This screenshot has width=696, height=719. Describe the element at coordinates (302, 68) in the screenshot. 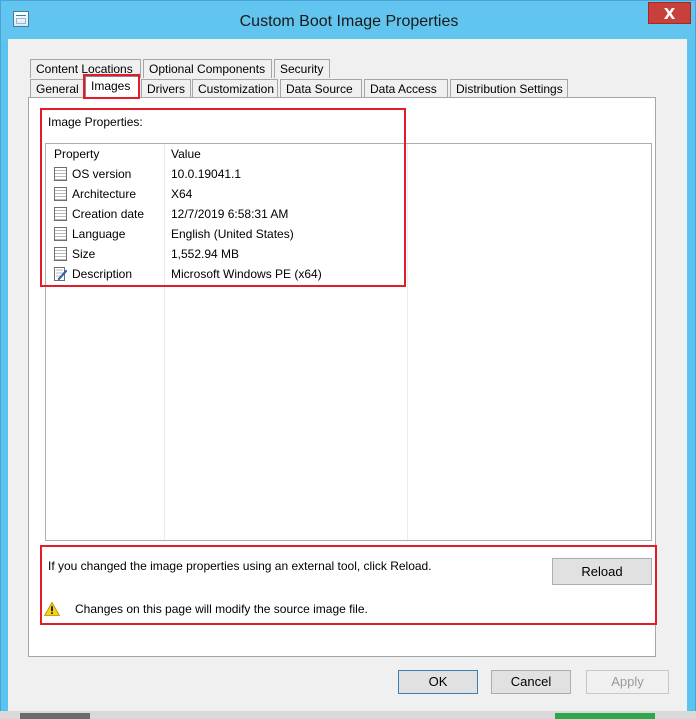

I see `tab-security: Security` at that location.